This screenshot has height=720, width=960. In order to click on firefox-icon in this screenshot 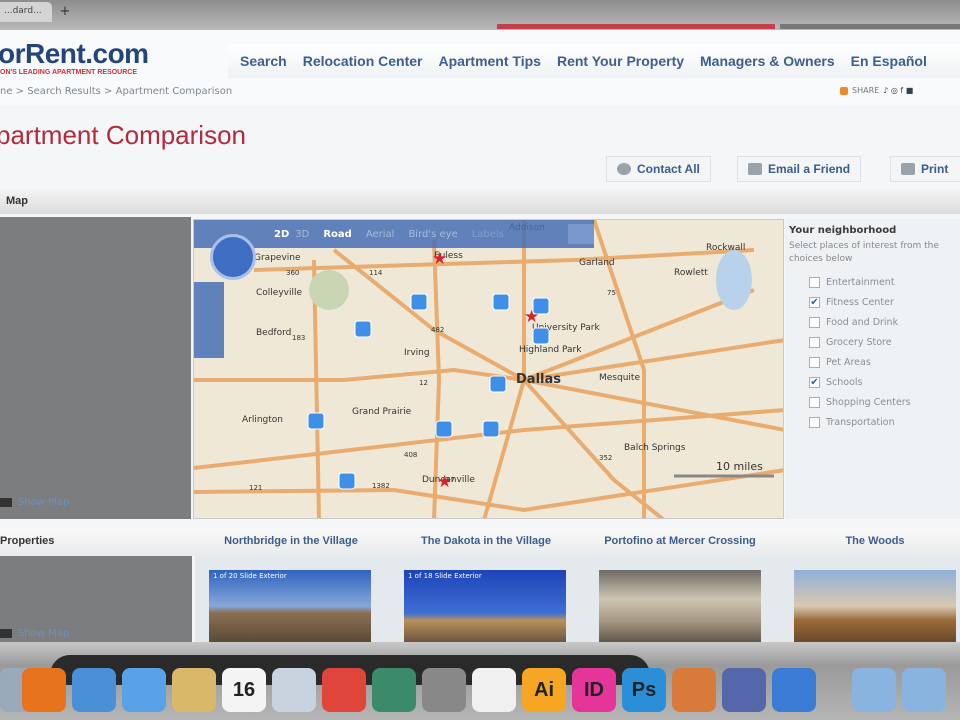, I will do `click(44, 690)`.